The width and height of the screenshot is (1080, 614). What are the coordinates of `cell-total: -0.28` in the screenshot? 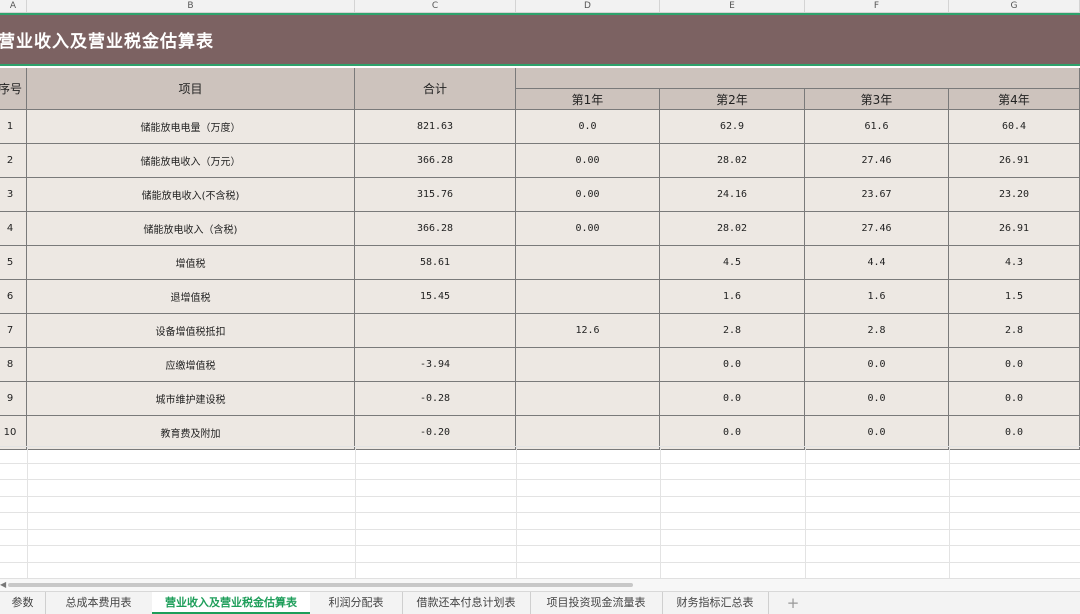 It's located at (435, 399).